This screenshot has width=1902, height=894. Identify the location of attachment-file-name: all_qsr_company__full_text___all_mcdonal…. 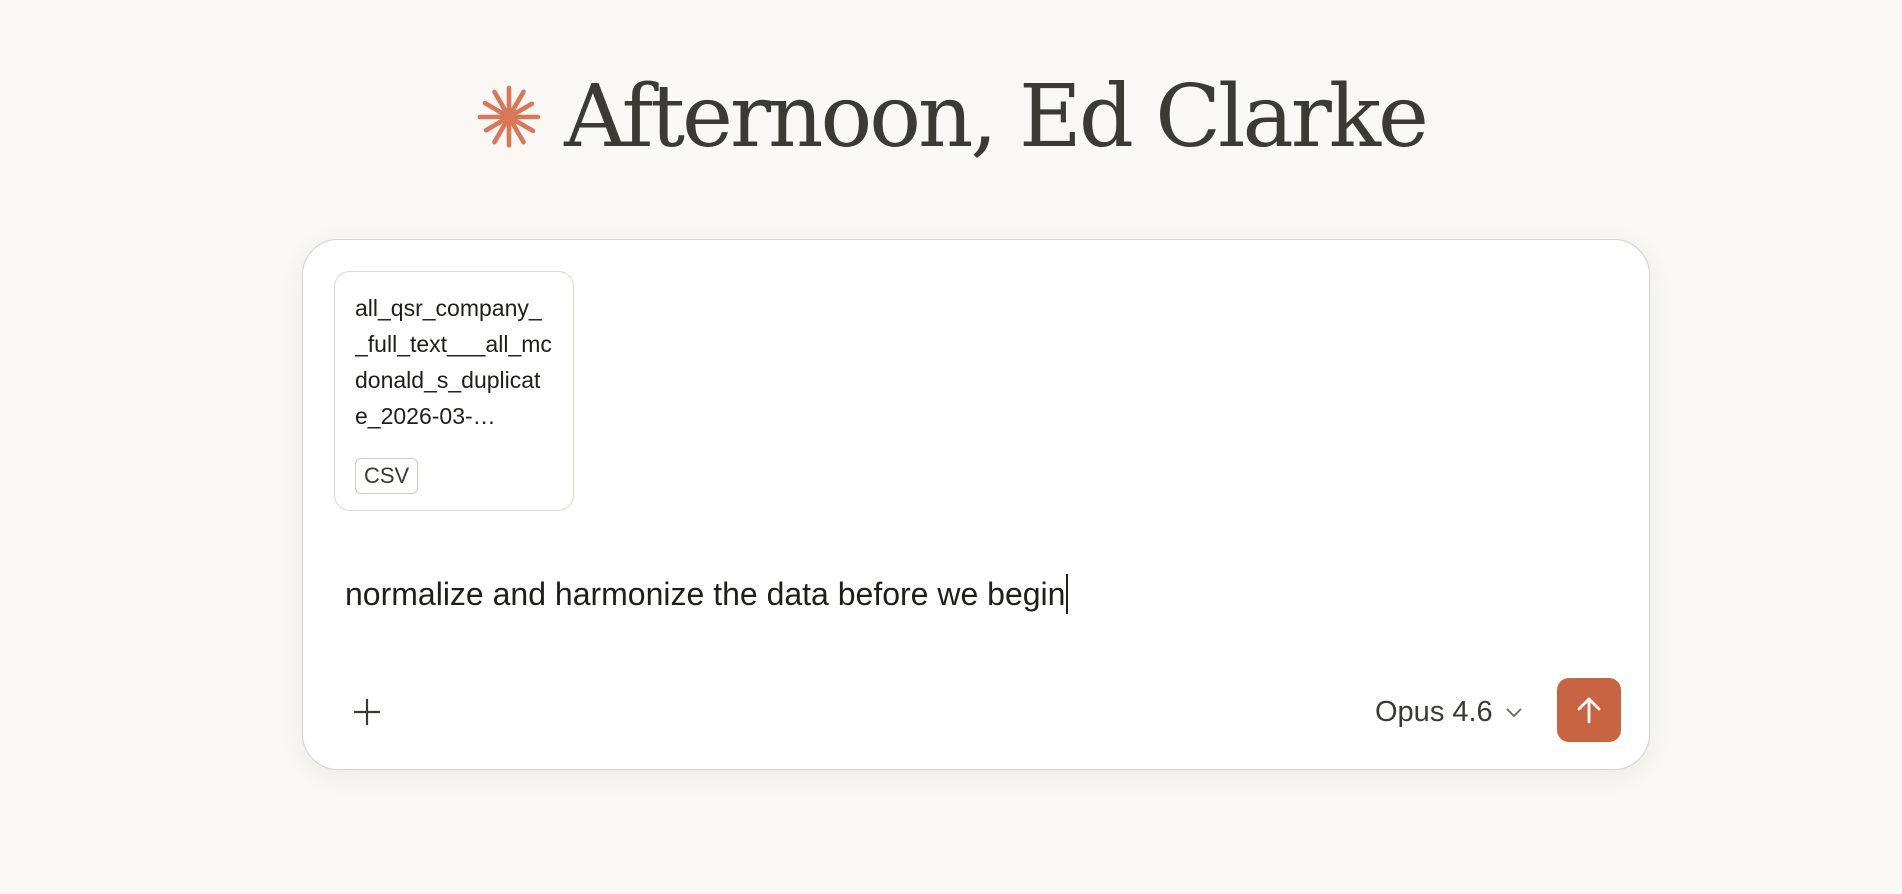
(453, 362).